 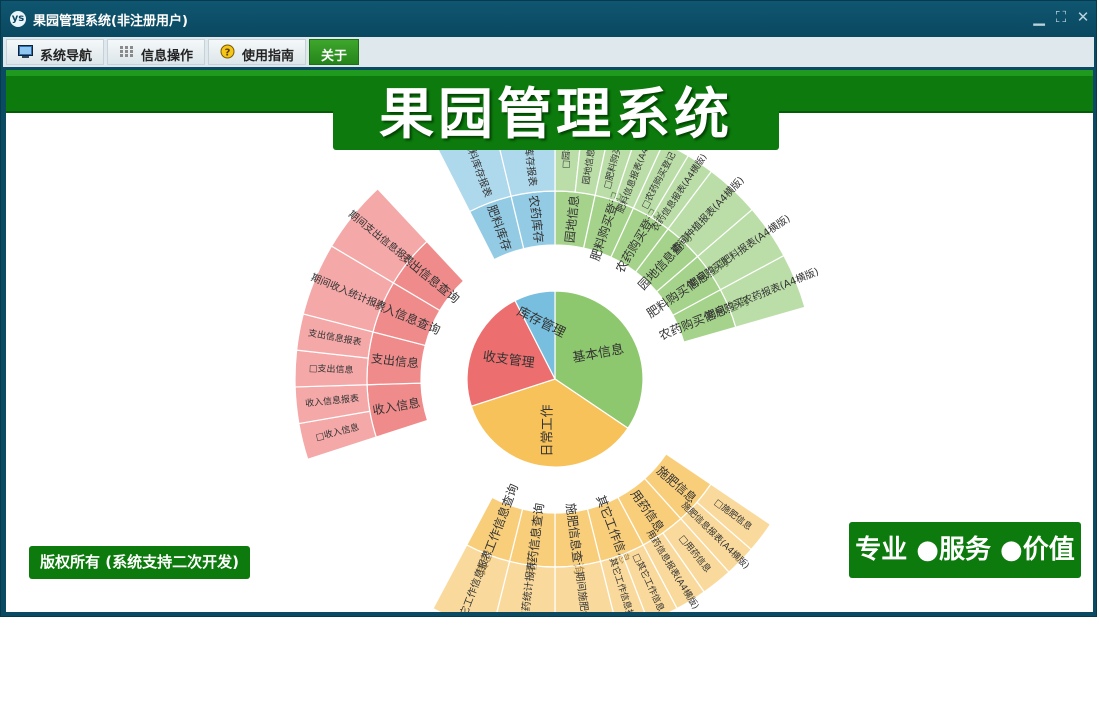 What do you see at coordinates (548, 52) in the screenshot?
I see `menu-bar: 系统导航 信息操作 ? 使用指南 关于` at bounding box center [548, 52].